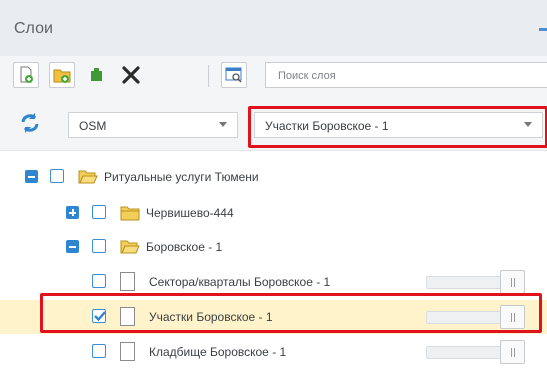 This screenshot has width=547, height=369. I want to click on add-layer-button, so click(26, 75).